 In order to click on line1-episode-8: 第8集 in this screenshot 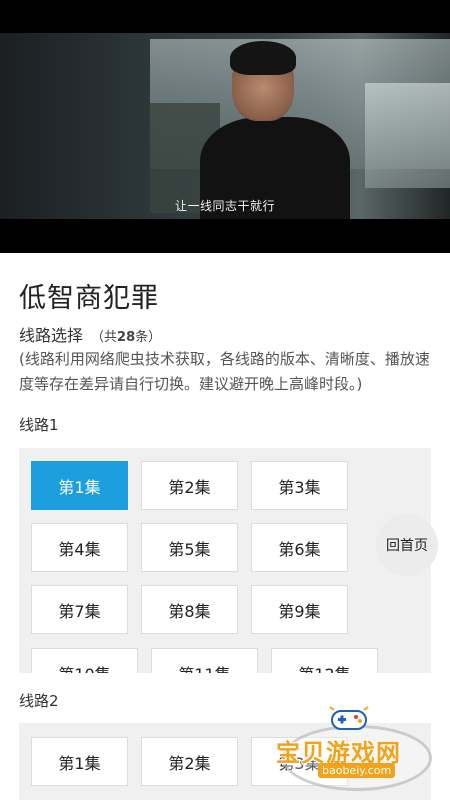, I will do `click(189, 609)`.